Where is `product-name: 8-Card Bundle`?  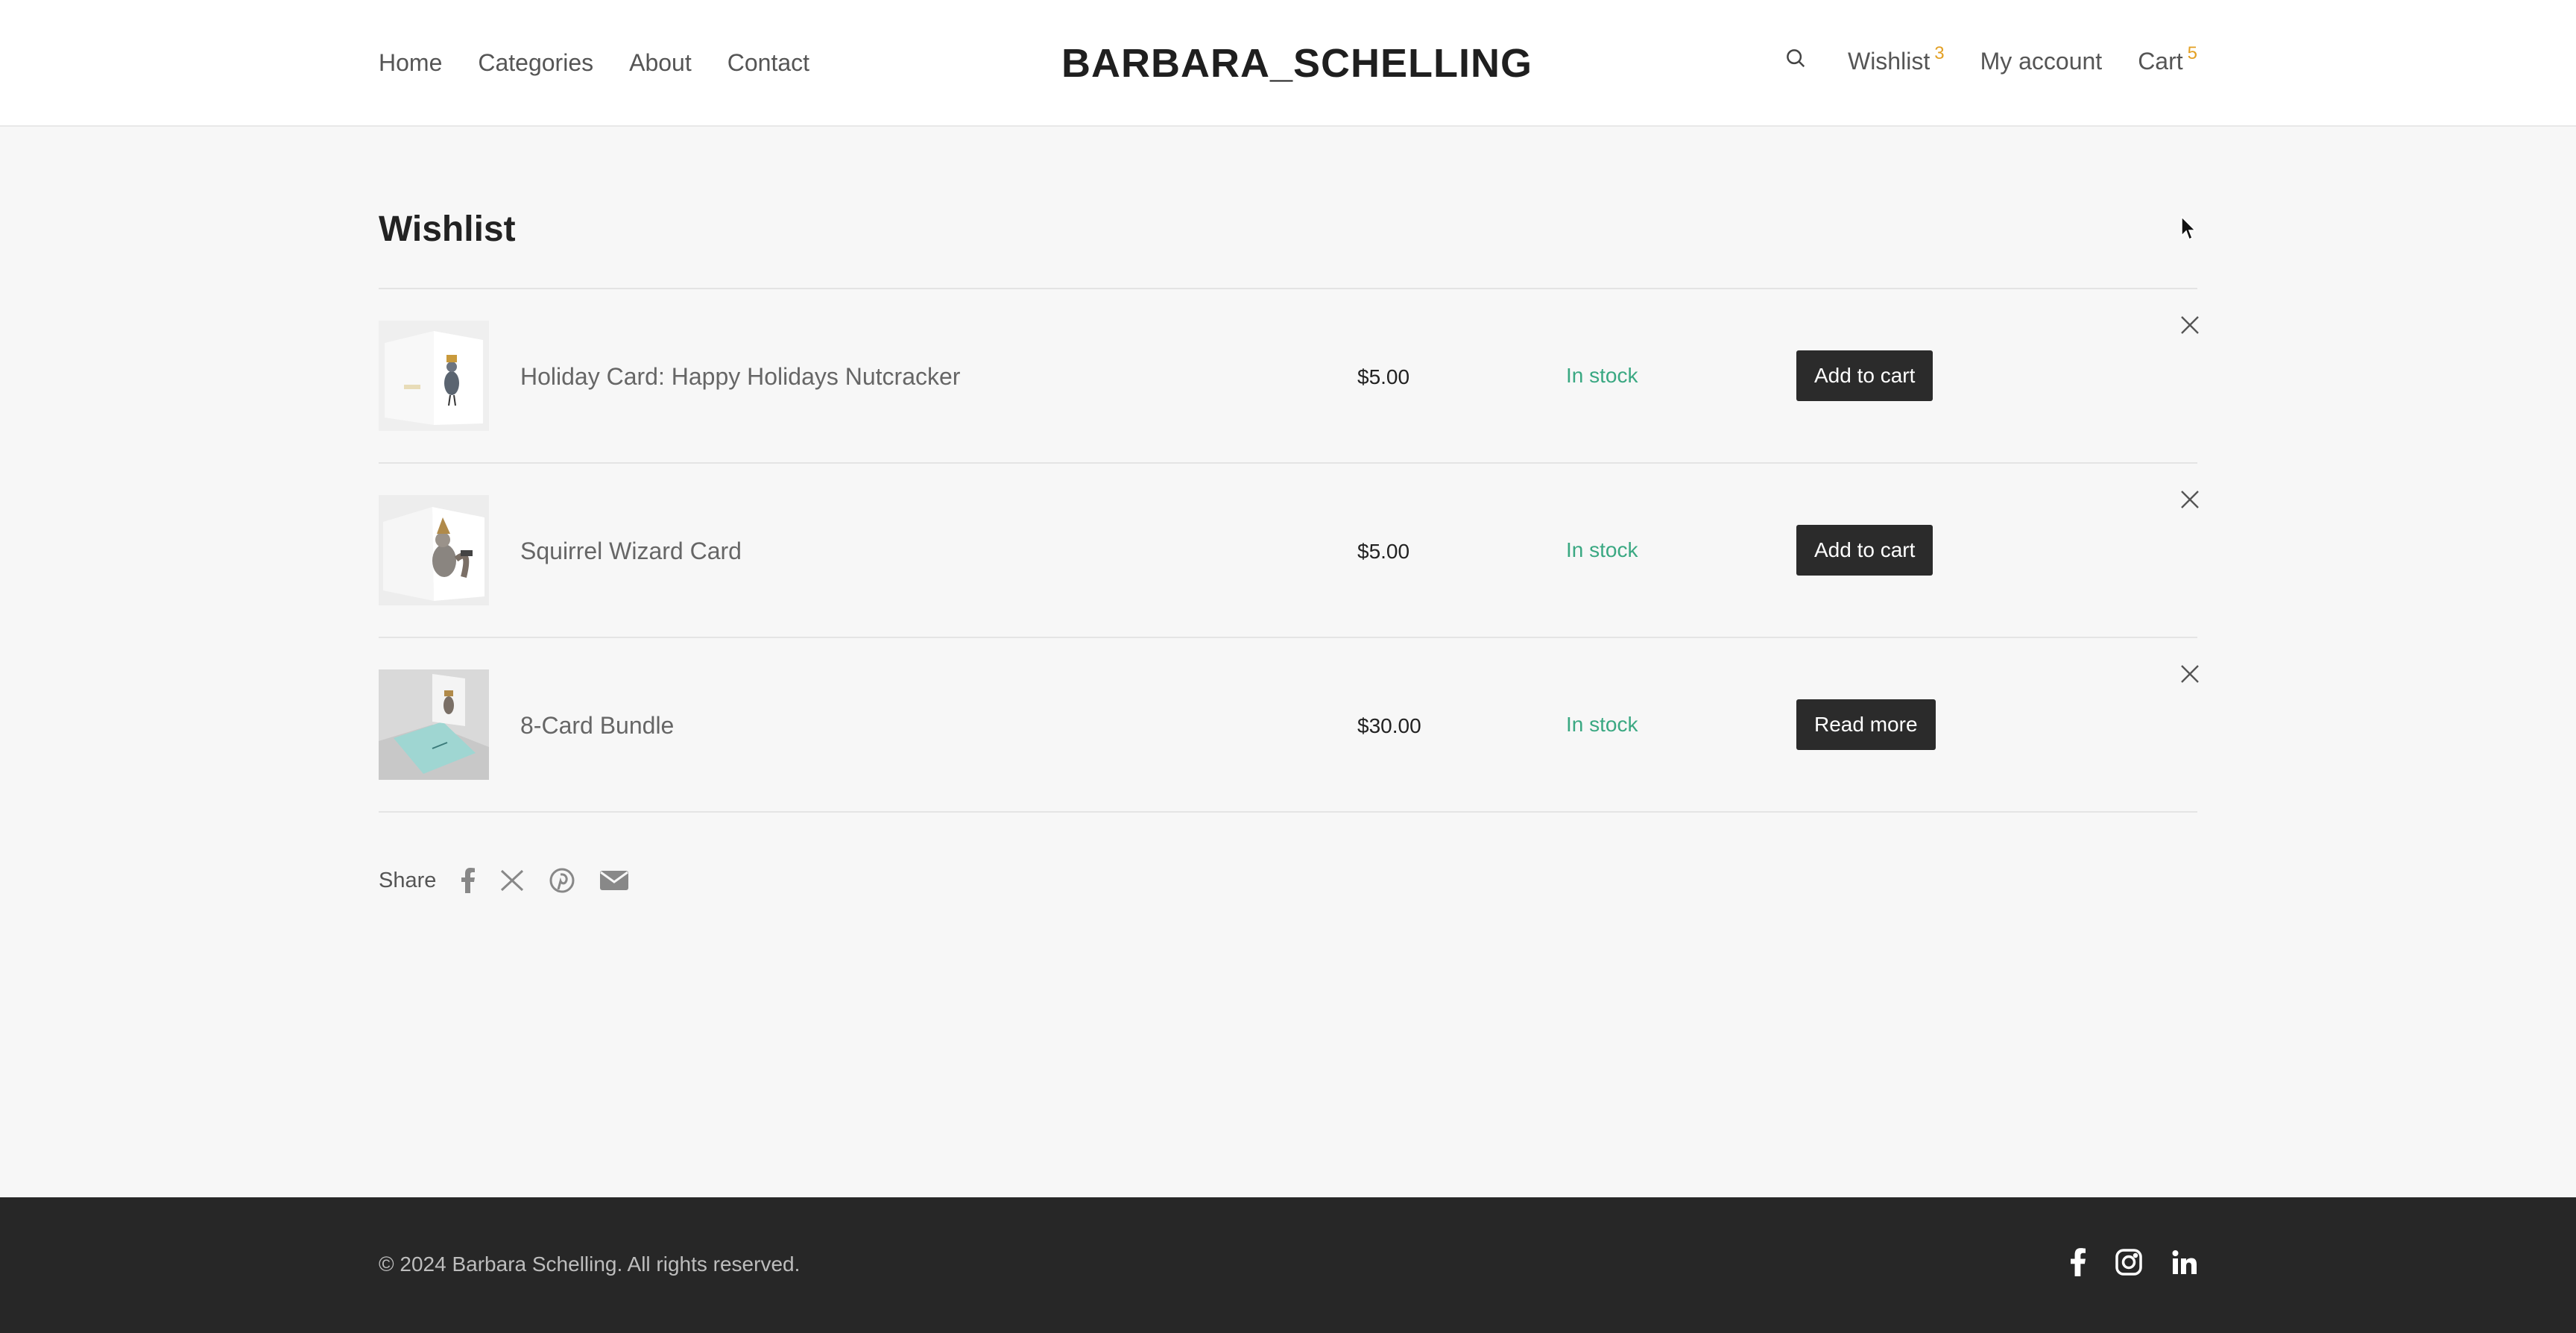
product-name: 8-Card Bundle is located at coordinates (597, 726).